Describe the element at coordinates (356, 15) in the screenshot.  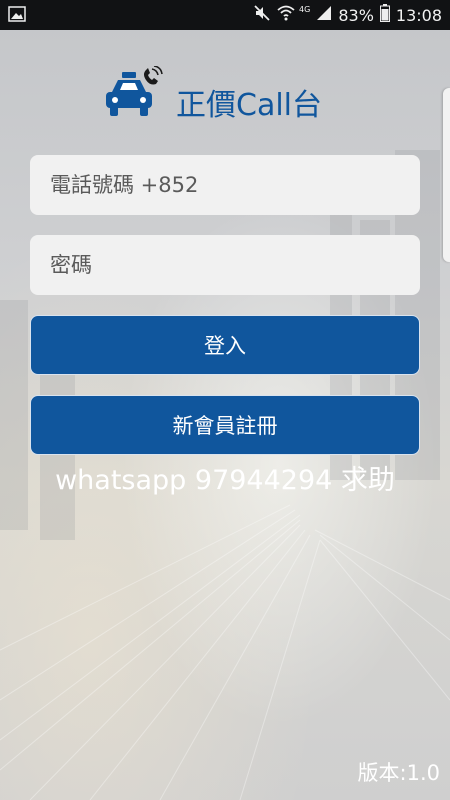
I see `battery-percent: 83%` at that location.